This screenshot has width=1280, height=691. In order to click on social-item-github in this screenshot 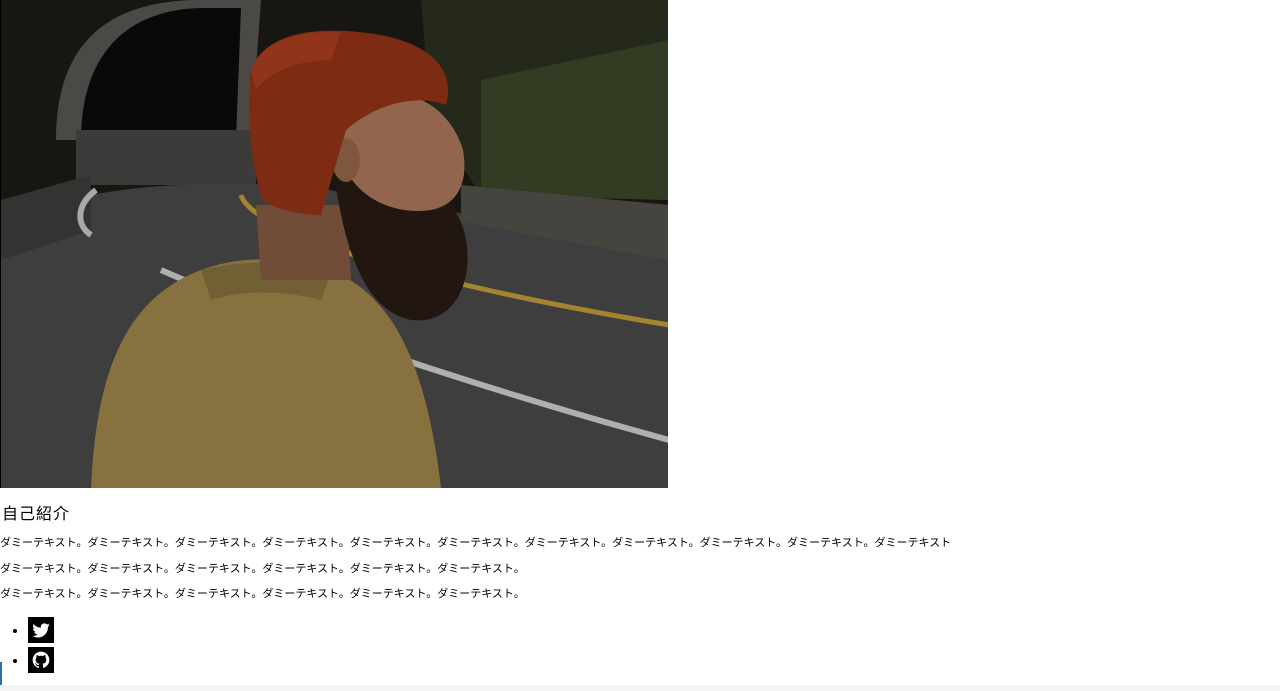, I will do `click(41, 661)`.